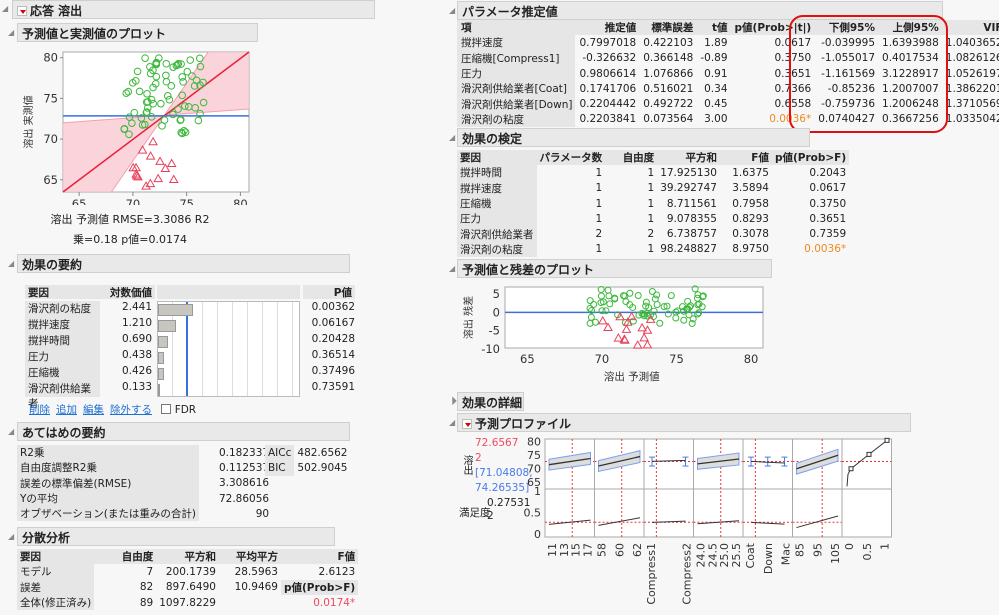 This screenshot has width=999, height=615. What do you see at coordinates (452, 400) in the screenshot?
I see `expand-icon: ◢` at bounding box center [452, 400].